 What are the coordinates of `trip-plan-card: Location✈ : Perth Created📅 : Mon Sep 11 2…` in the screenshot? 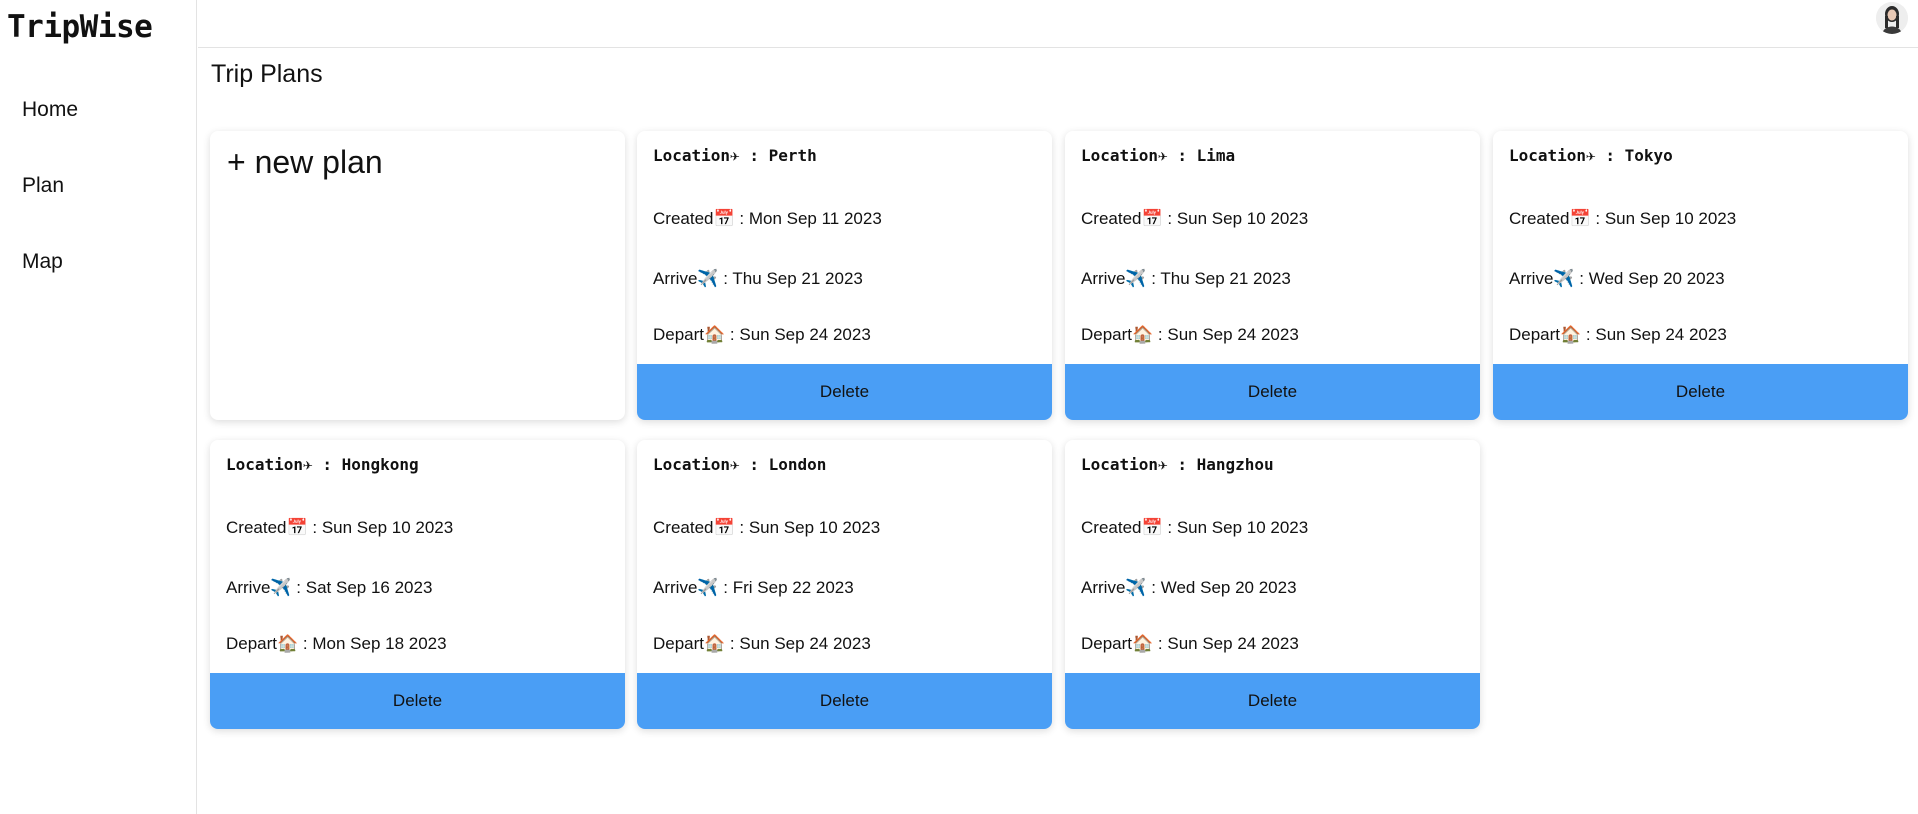 It's located at (844, 275).